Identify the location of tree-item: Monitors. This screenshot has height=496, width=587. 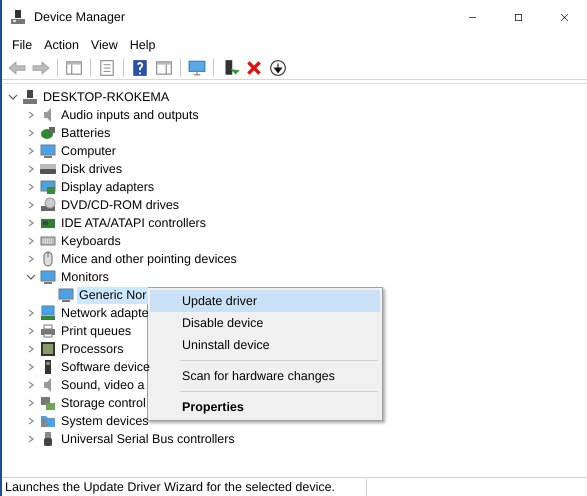
(85, 277).